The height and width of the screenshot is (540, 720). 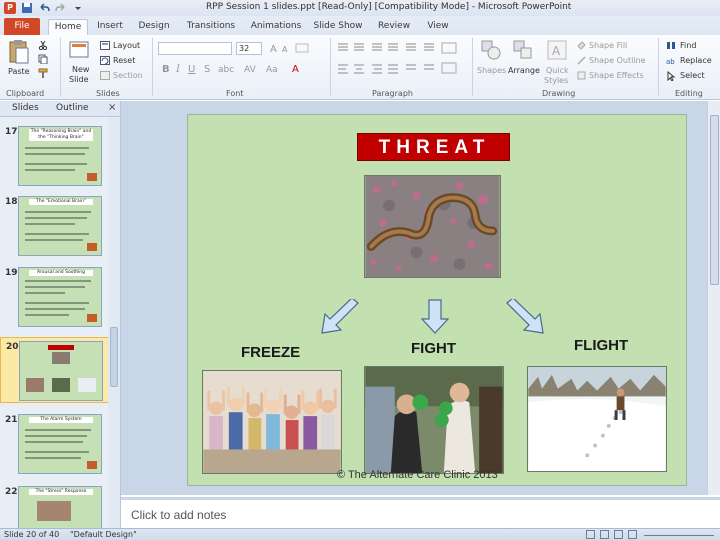 What do you see at coordinates (434, 420) in the screenshot?
I see `fight-photo` at bounding box center [434, 420].